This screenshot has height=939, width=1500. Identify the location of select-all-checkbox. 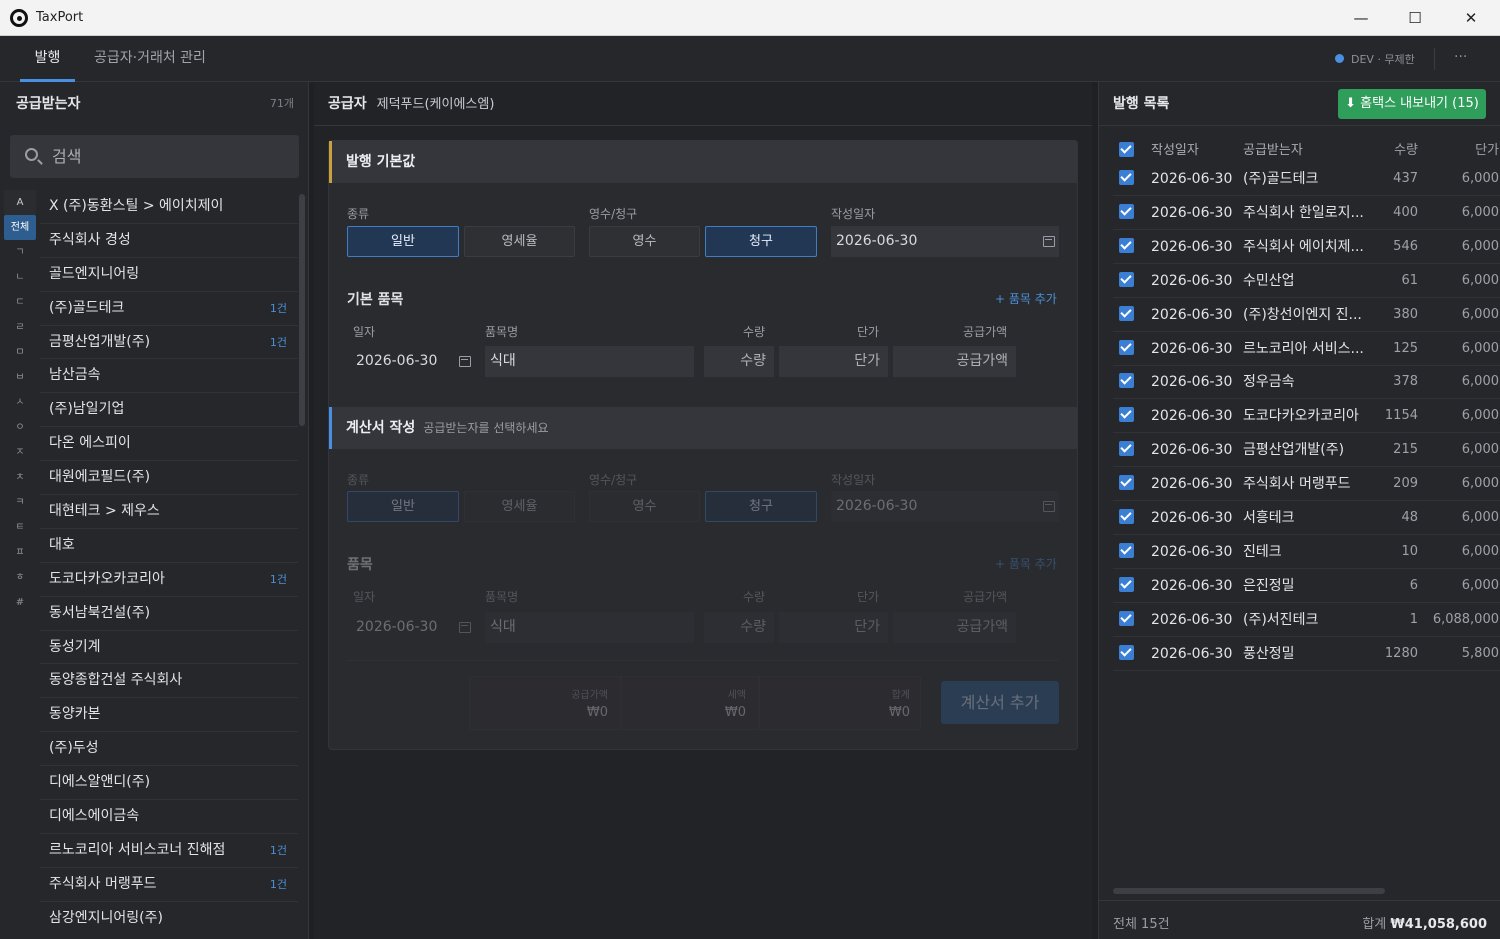
(1126, 149).